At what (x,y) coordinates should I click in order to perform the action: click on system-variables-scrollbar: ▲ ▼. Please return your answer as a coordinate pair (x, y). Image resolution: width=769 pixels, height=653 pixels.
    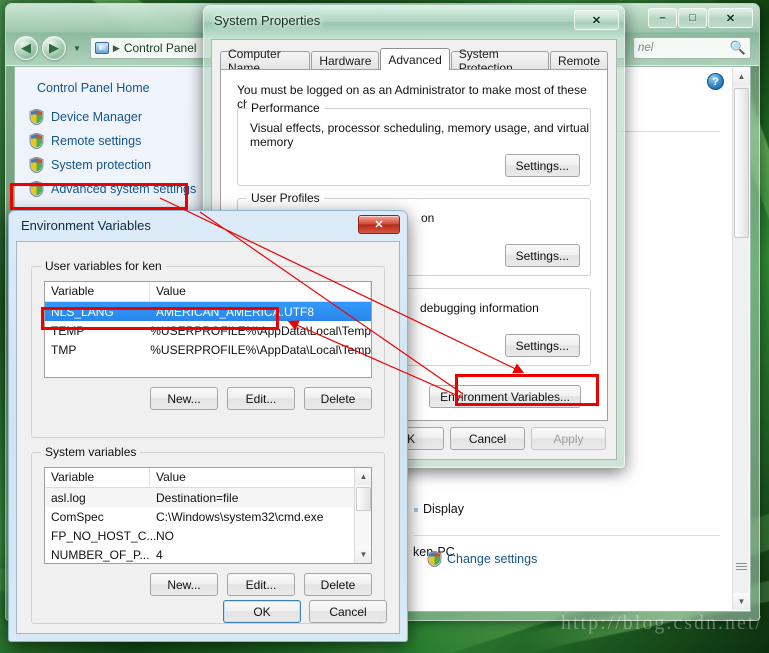
    Looking at the image, I should click on (362, 515).